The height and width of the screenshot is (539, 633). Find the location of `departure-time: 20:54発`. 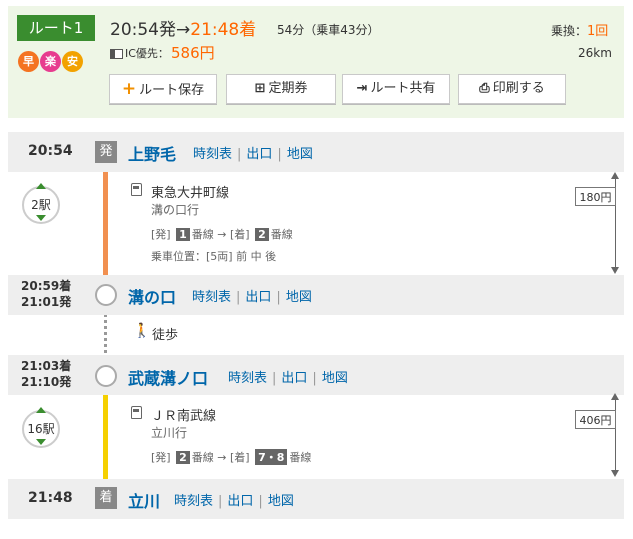

departure-time: 20:54発 is located at coordinates (143, 30).